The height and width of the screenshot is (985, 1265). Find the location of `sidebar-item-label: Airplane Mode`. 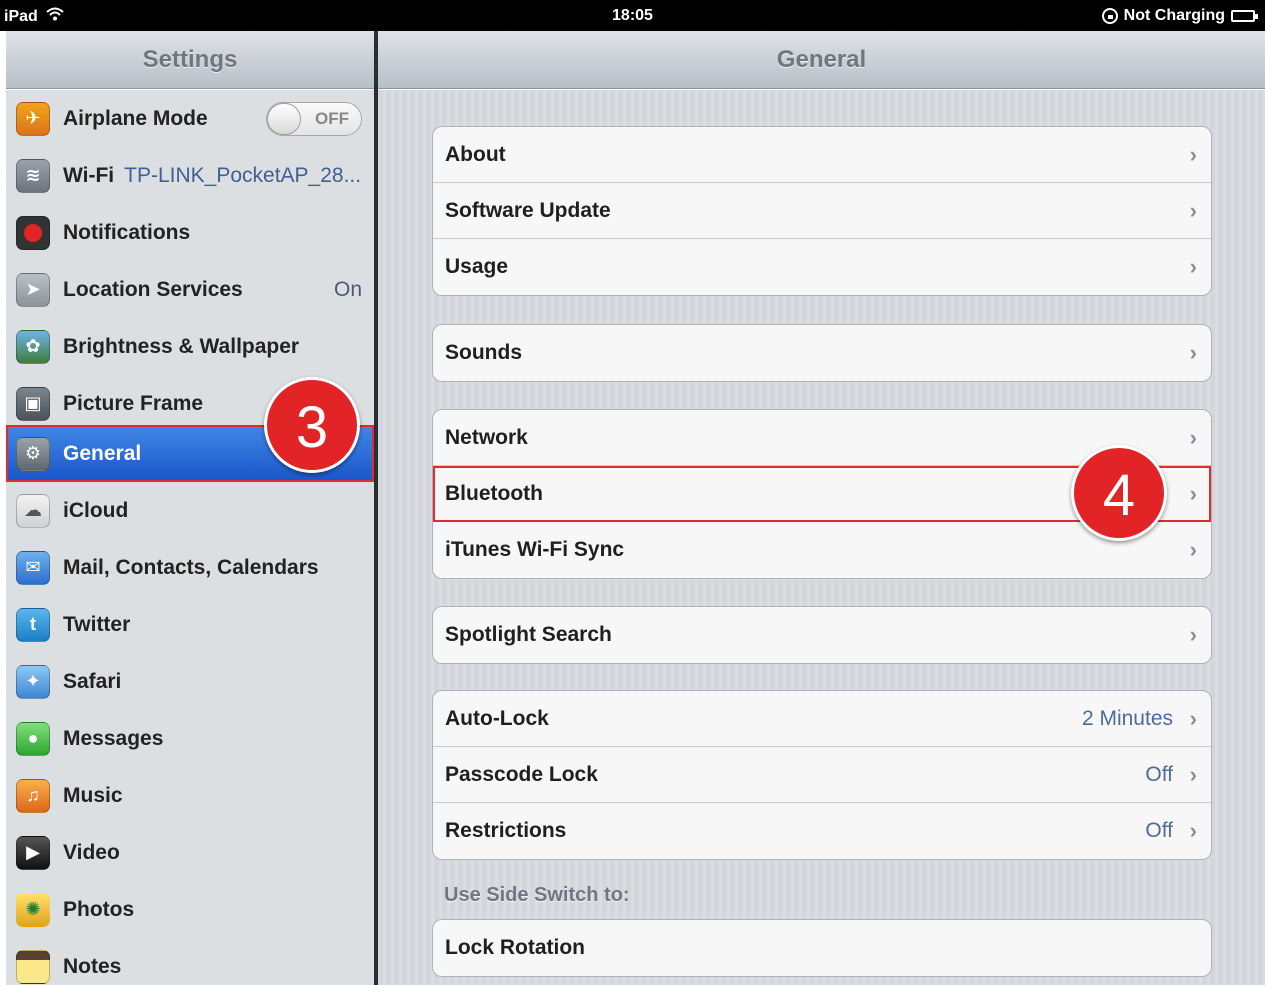

sidebar-item-label: Airplane Mode is located at coordinates (135, 118).